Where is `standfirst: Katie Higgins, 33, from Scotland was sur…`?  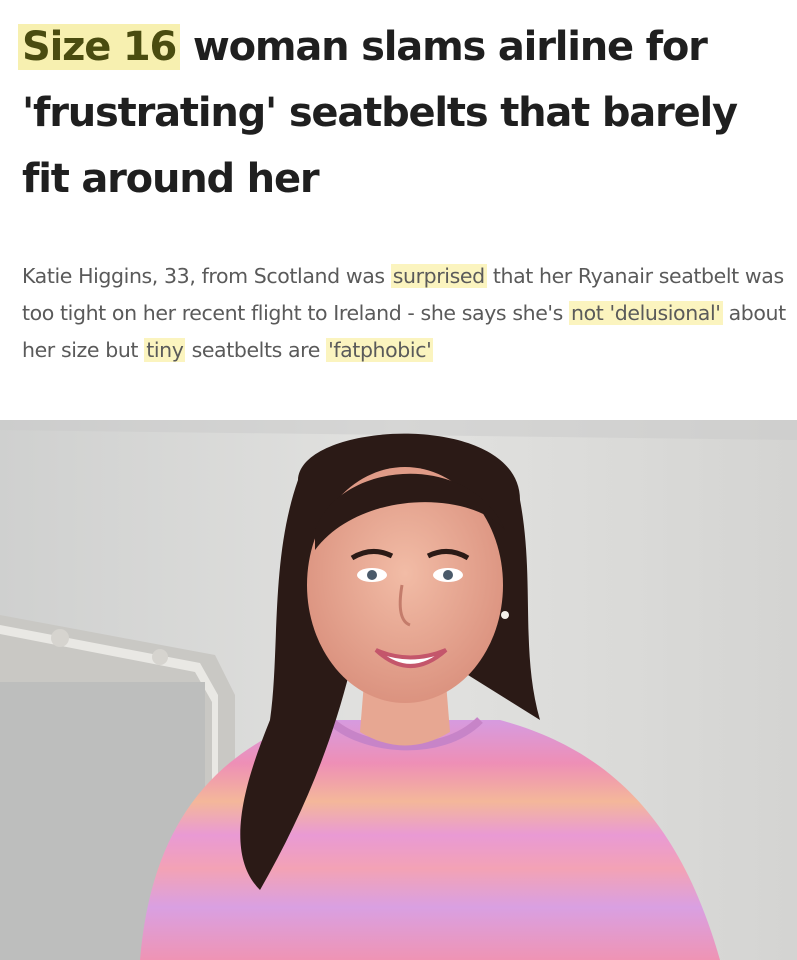
standfirst: Katie Higgins, 33, from Scotland was sur… is located at coordinates (404, 313).